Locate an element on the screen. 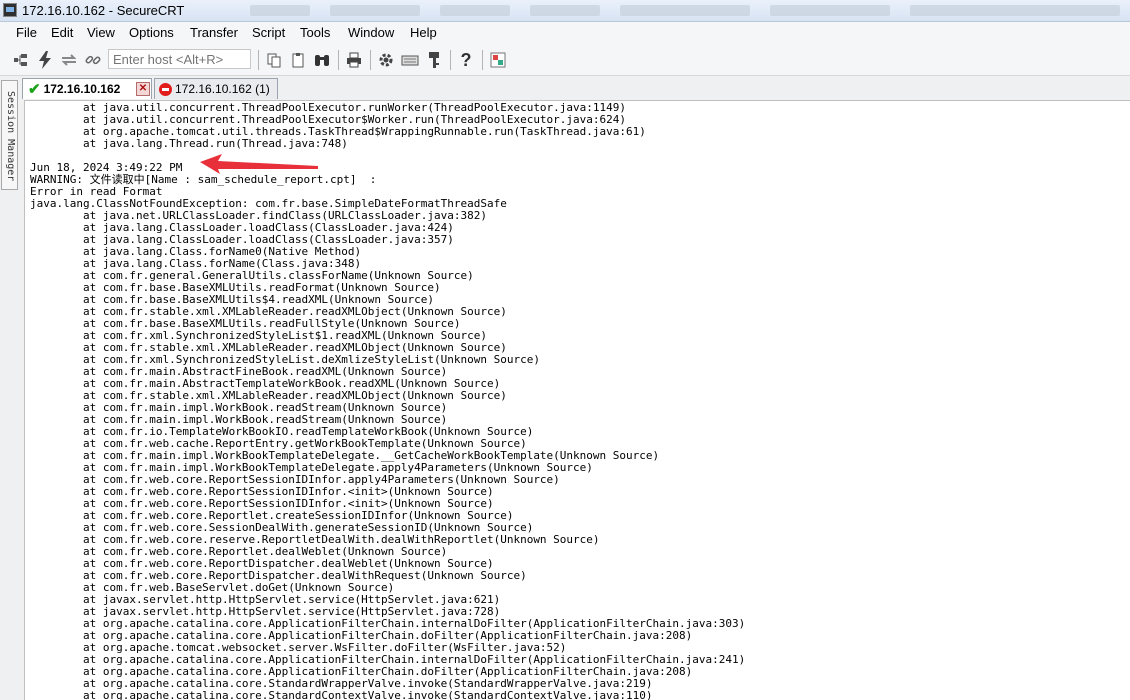 The width and height of the screenshot is (1130, 700). session-options-gear-icon is located at coordinates (386, 60).